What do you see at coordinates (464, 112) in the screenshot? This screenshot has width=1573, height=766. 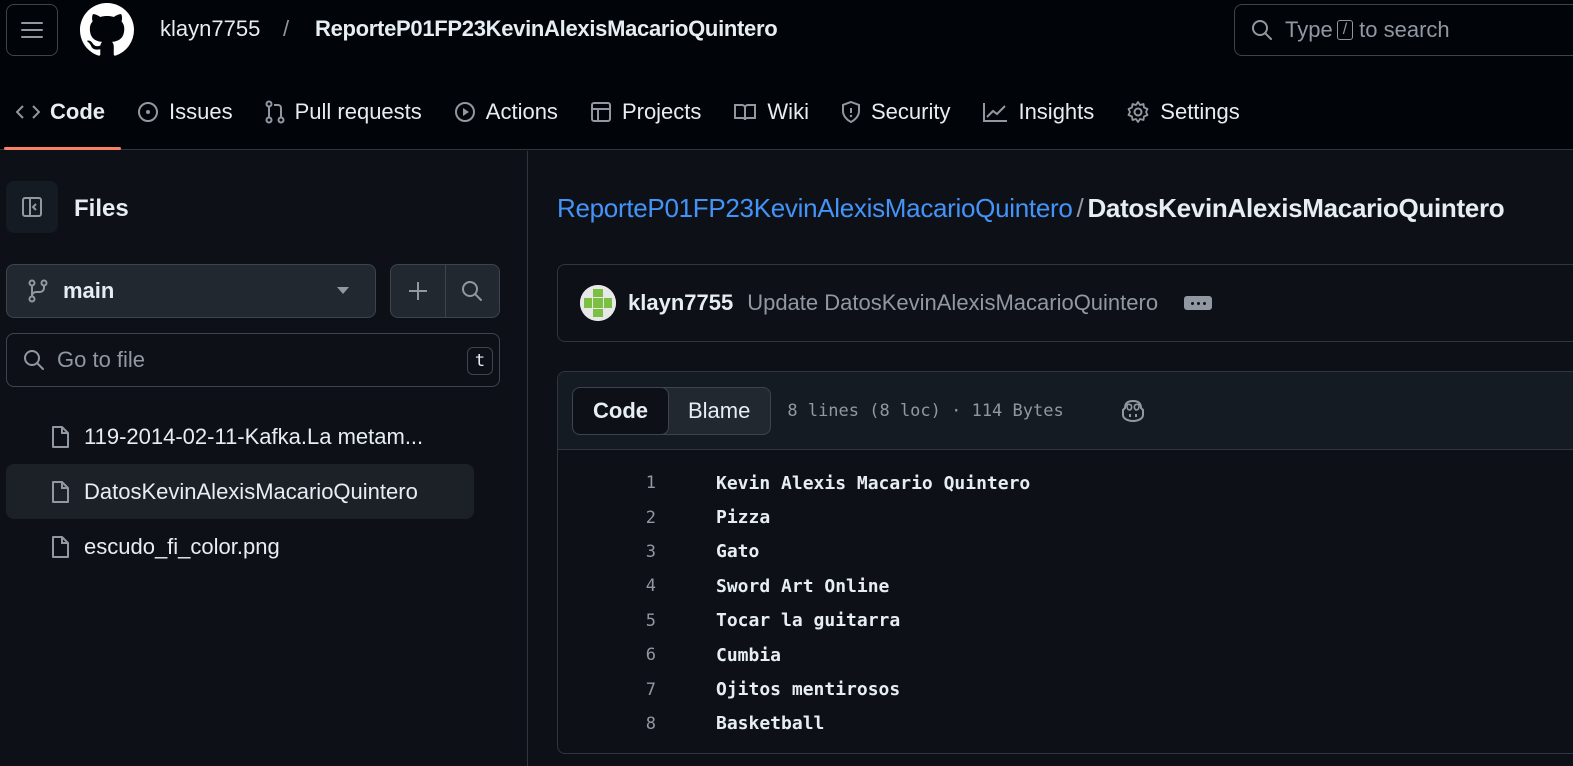 I see `play-icon` at bounding box center [464, 112].